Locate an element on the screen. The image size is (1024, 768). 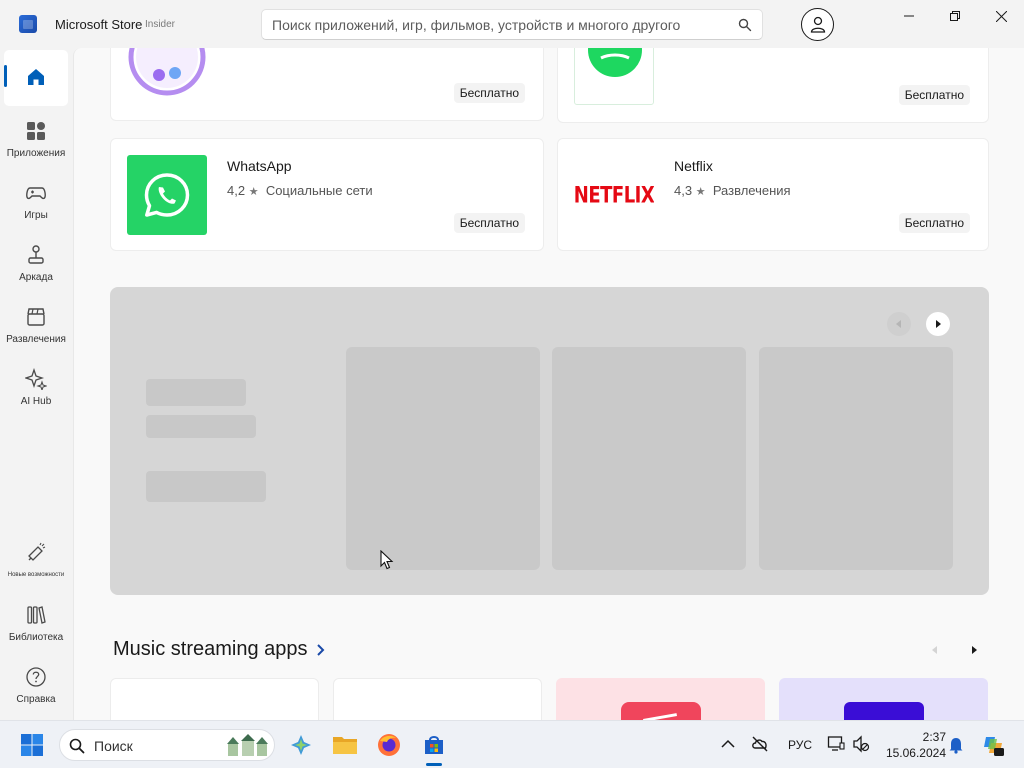
nav-apps-label: Приложения is located at coordinates (36, 153).